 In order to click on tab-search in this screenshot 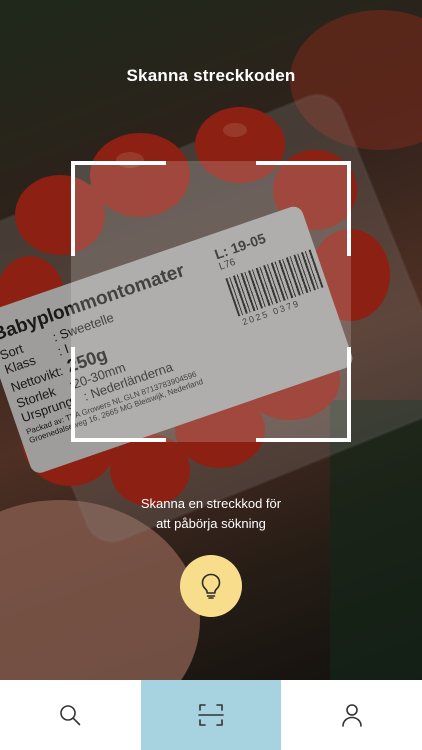, I will do `click(70, 715)`.